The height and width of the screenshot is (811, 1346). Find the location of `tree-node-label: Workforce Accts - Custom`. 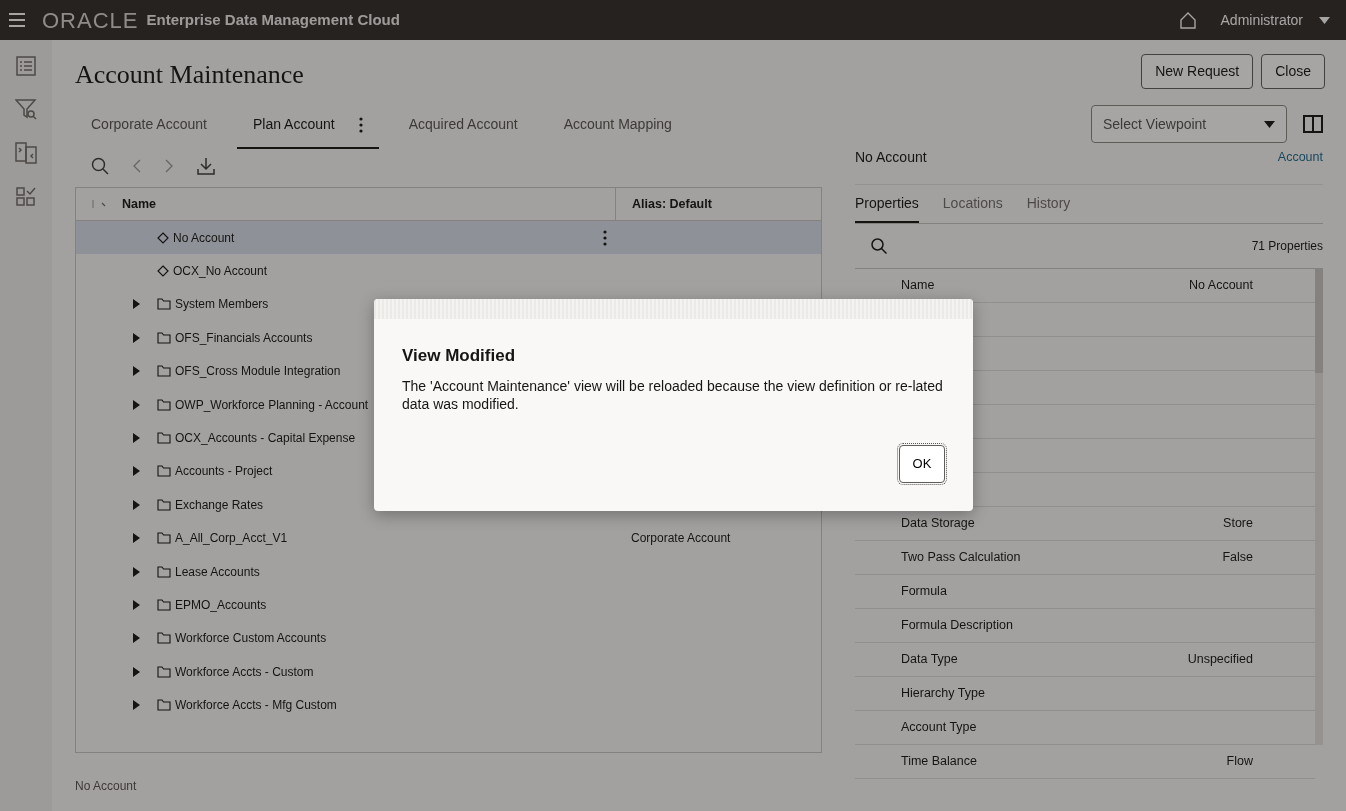

tree-node-label: Workforce Accts - Custom is located at coordinates (244, 672).